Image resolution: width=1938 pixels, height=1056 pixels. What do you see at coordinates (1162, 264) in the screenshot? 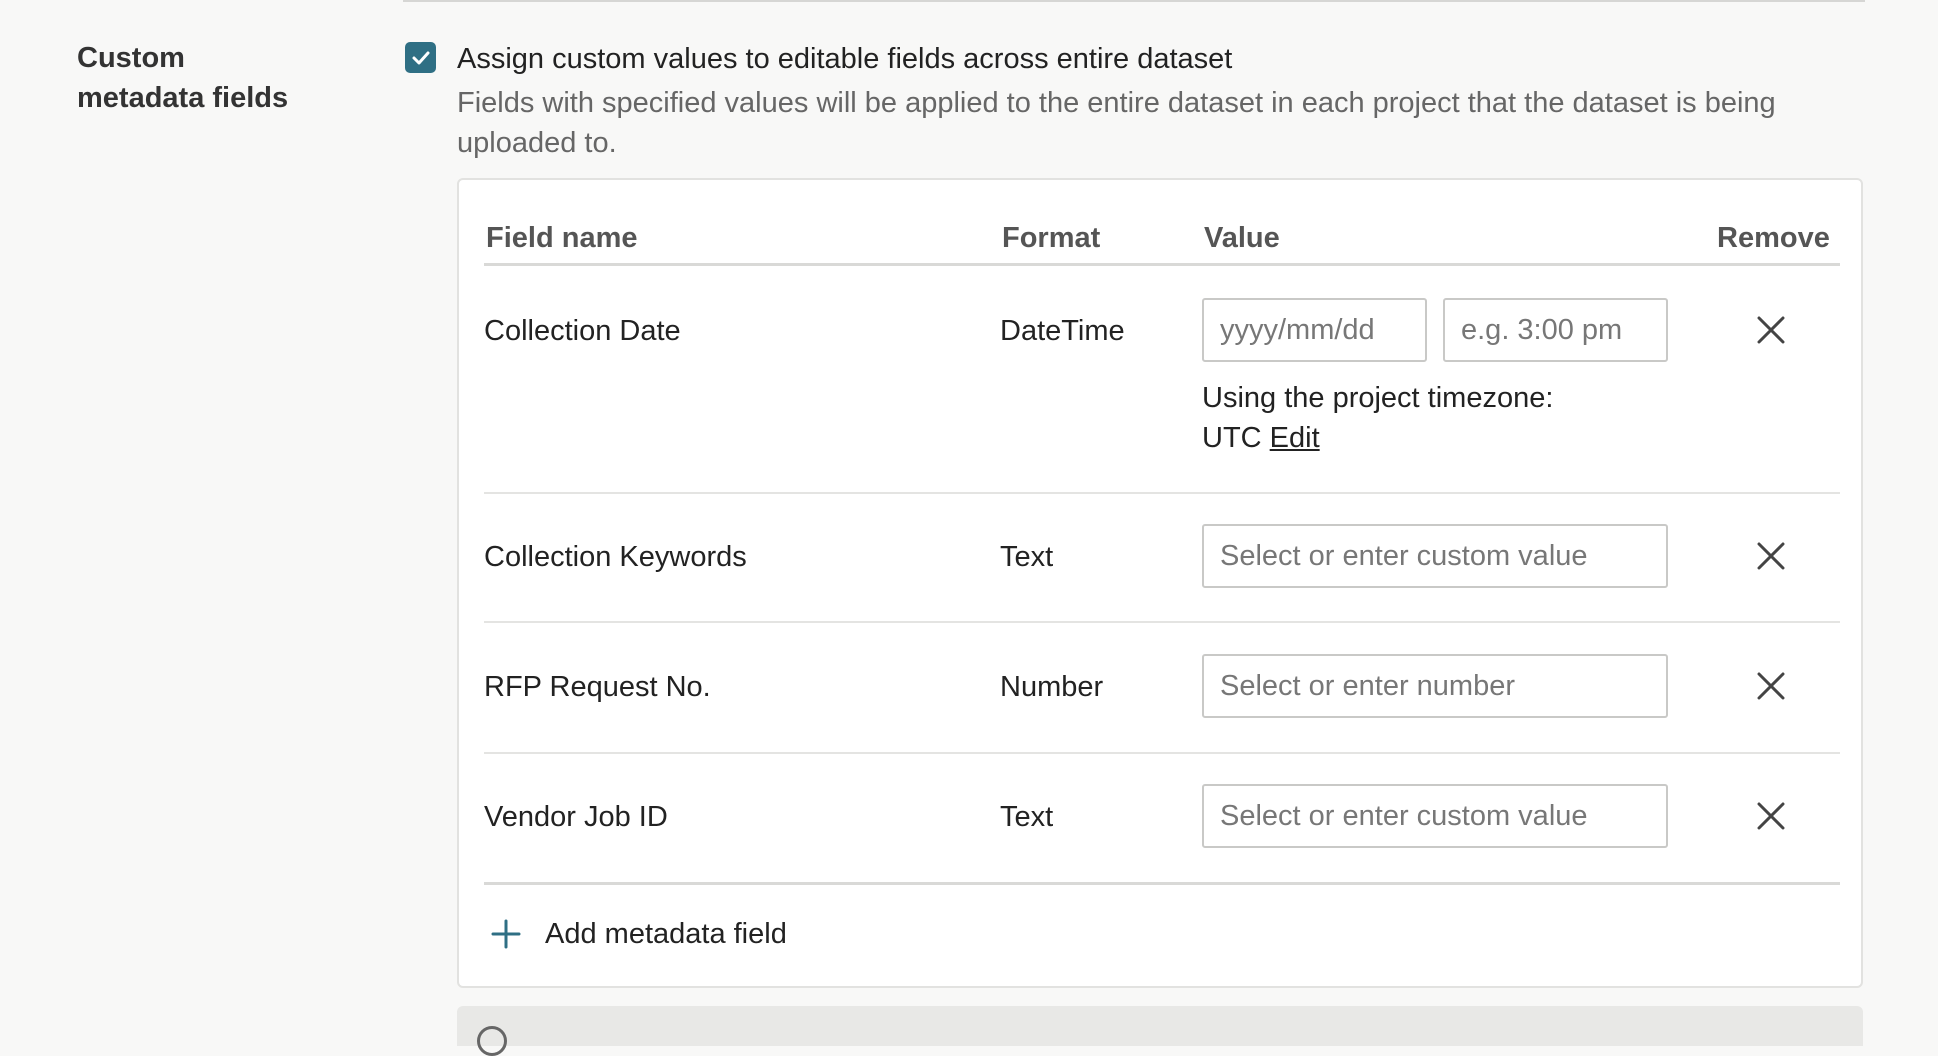
I see `header-divider` at bounding box center [1162, 264].